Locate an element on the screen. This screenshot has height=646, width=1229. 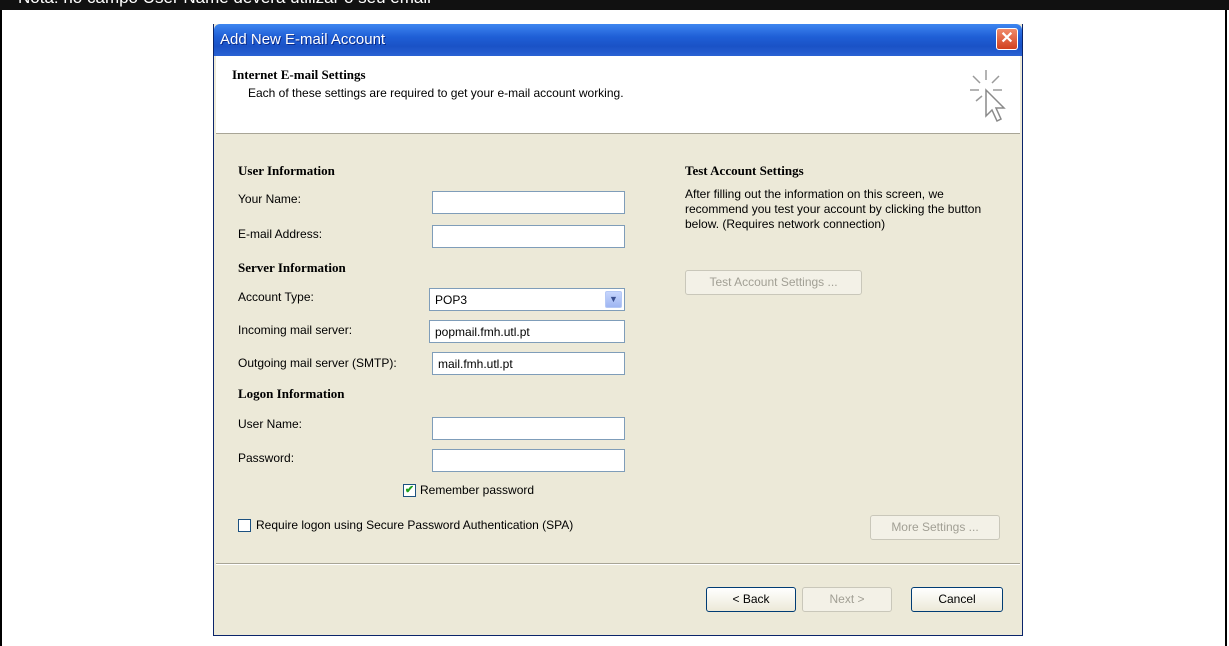
password-field is located at coordinates (528, 460).